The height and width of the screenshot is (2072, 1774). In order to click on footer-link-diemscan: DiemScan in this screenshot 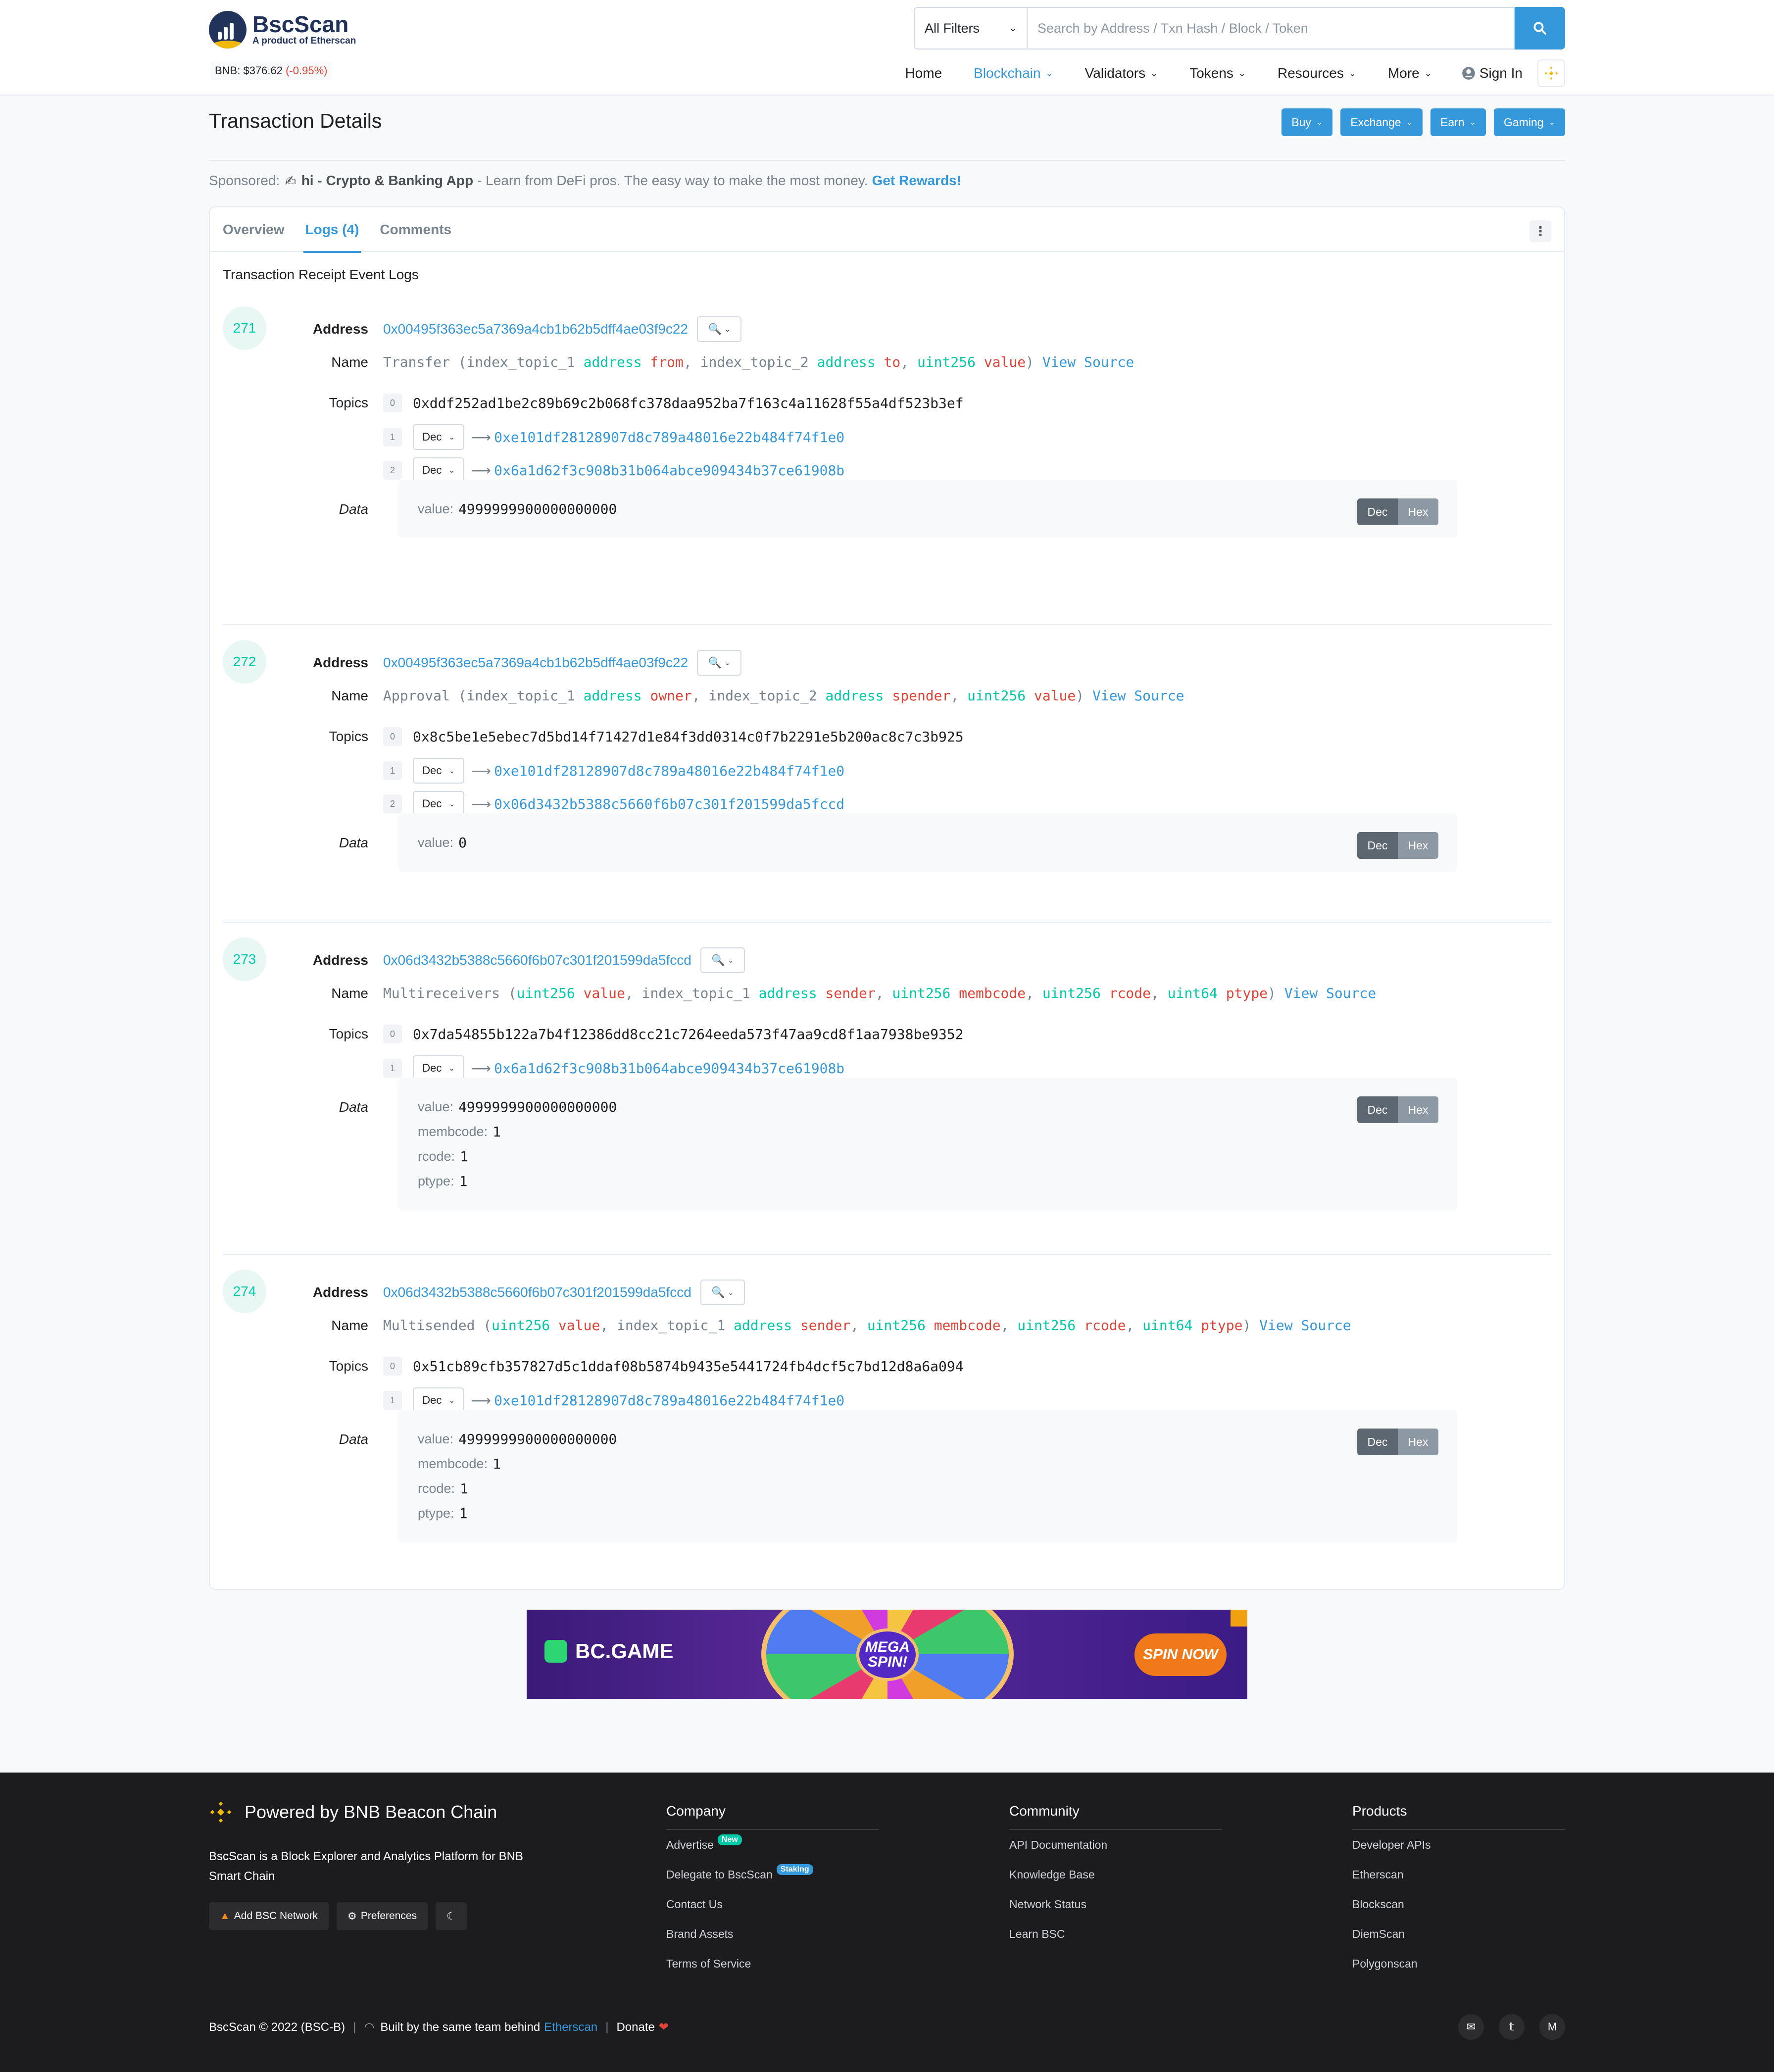, I will do `click(1458, 1934)`.